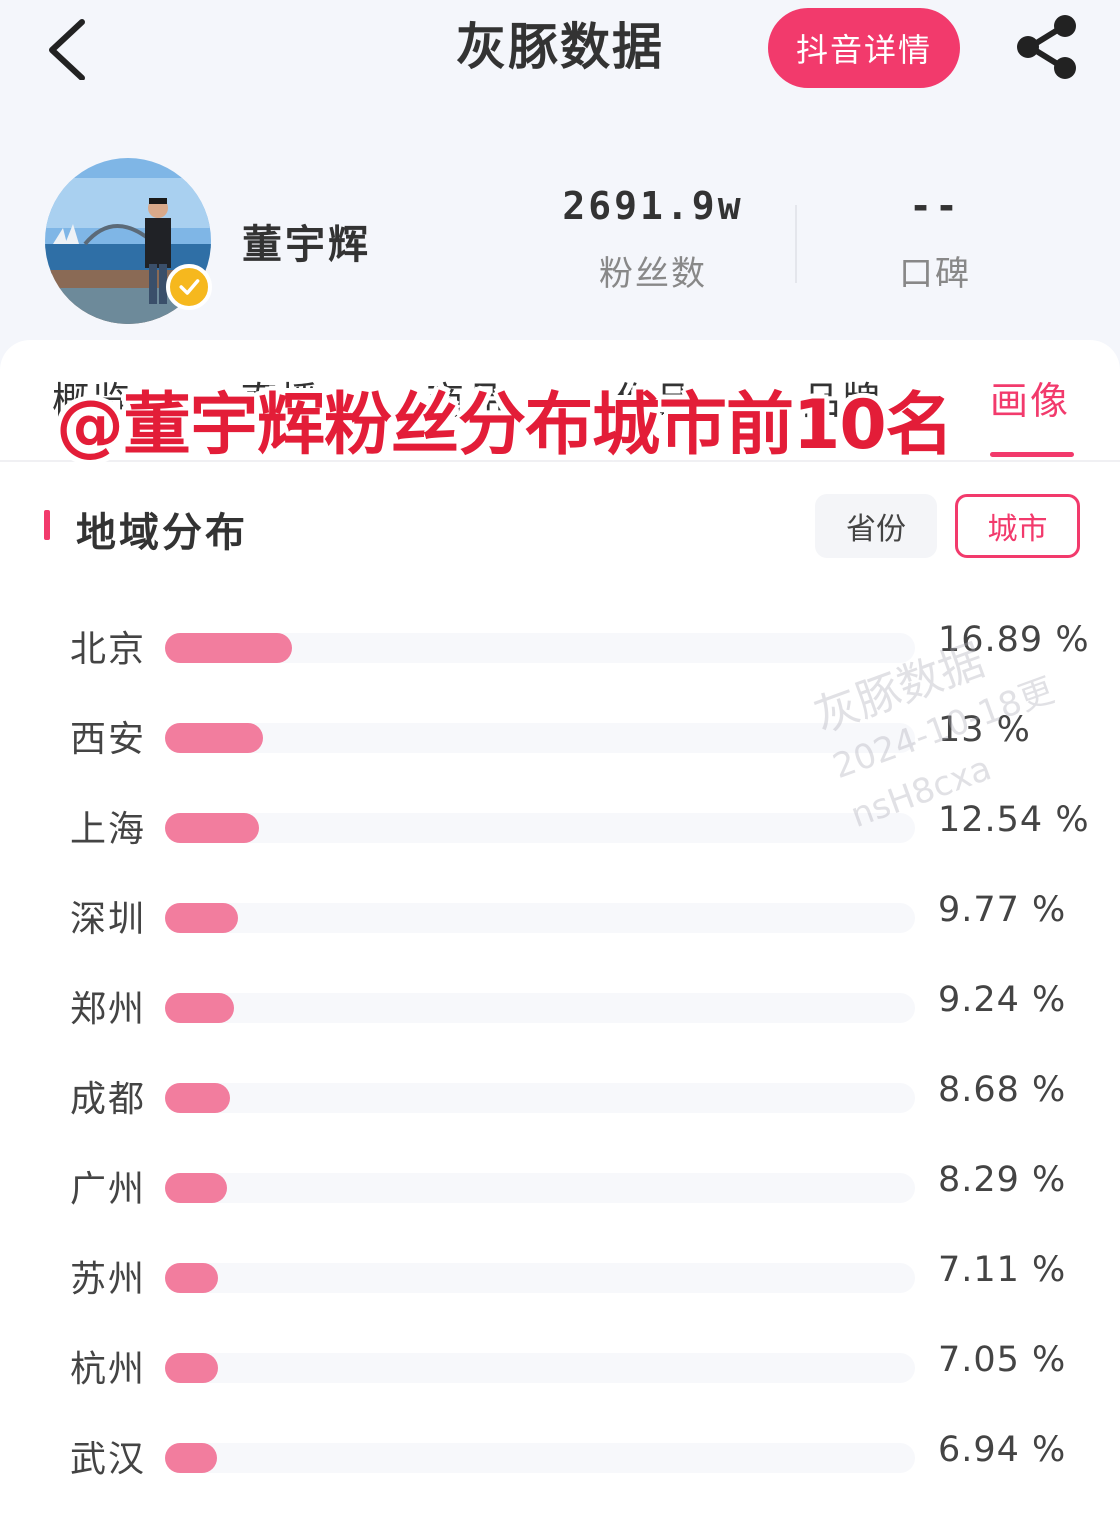  What do you see at coordinates (935, 239) in the screenshot?
I see `reputation-stat: -- 口碑` at bounding box center [935, 239].